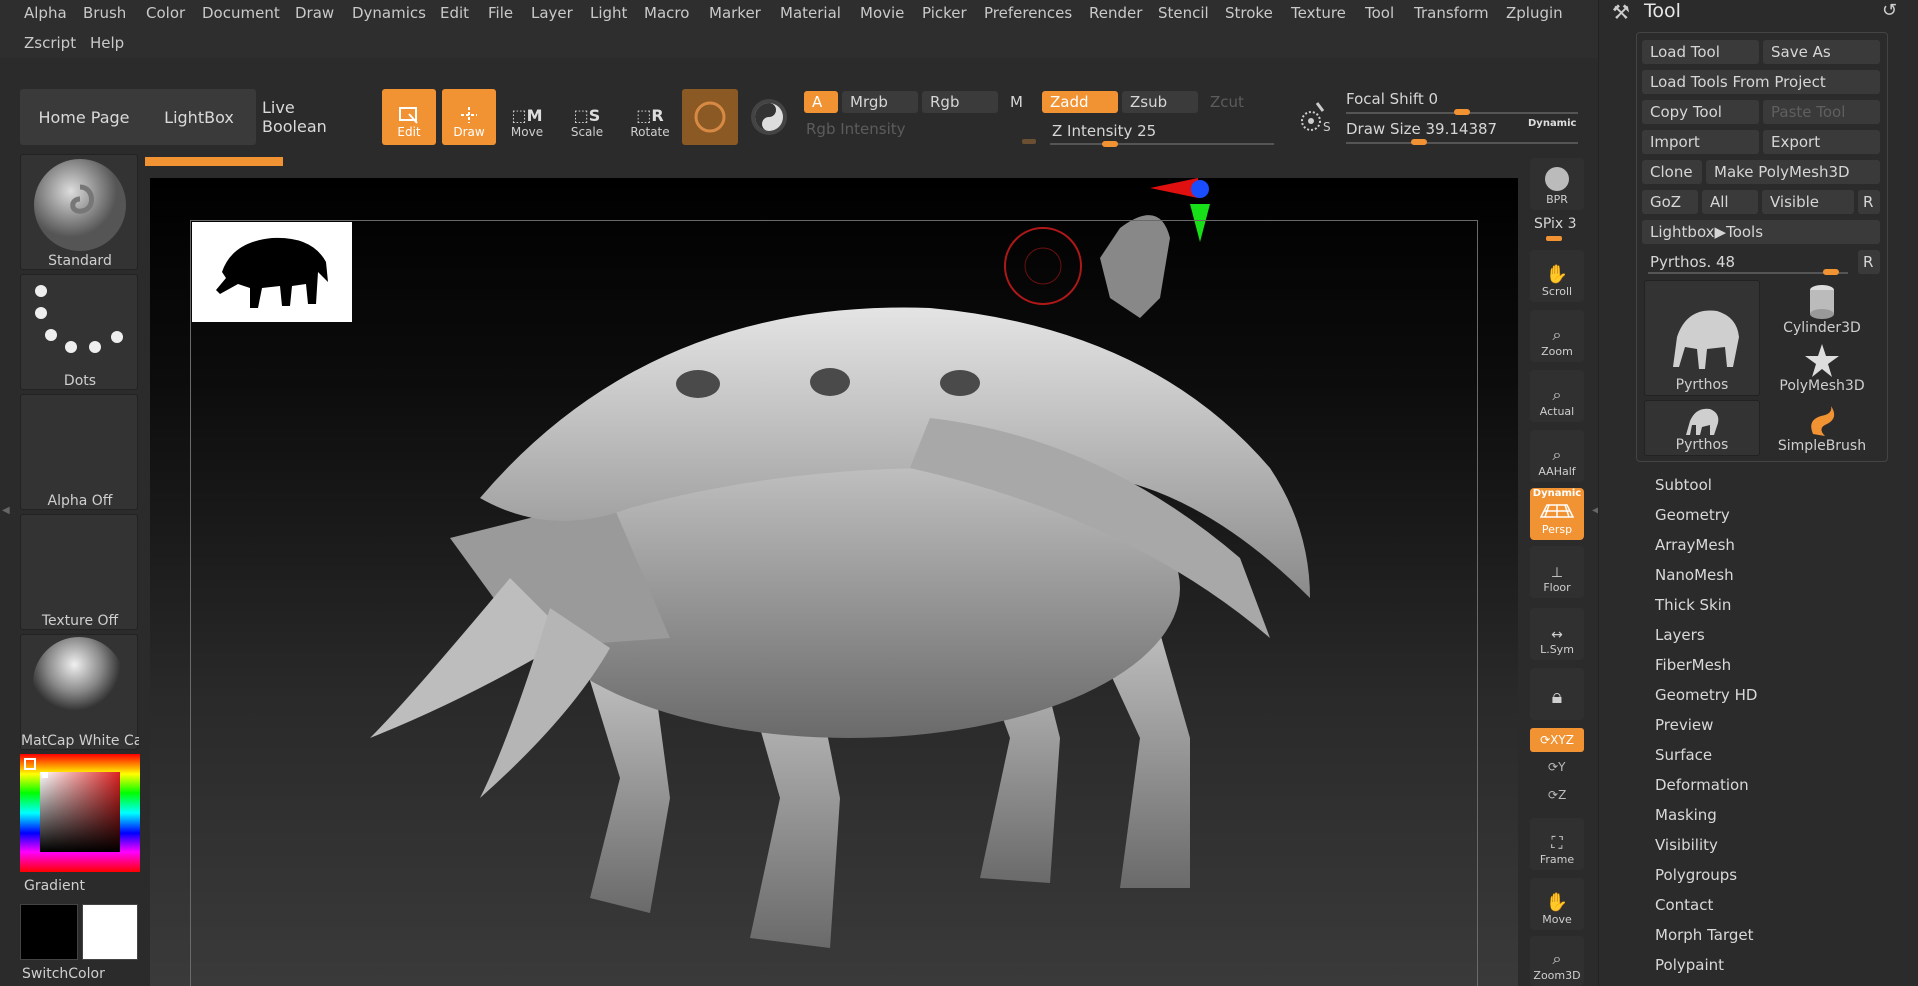 The width and height of the screenshot is (1918, 986). What do you see at coordinates (1821, 112) in the screenshot?
I see `paste-tool-button: Paste Tool` at bounding box center [1821, 112].